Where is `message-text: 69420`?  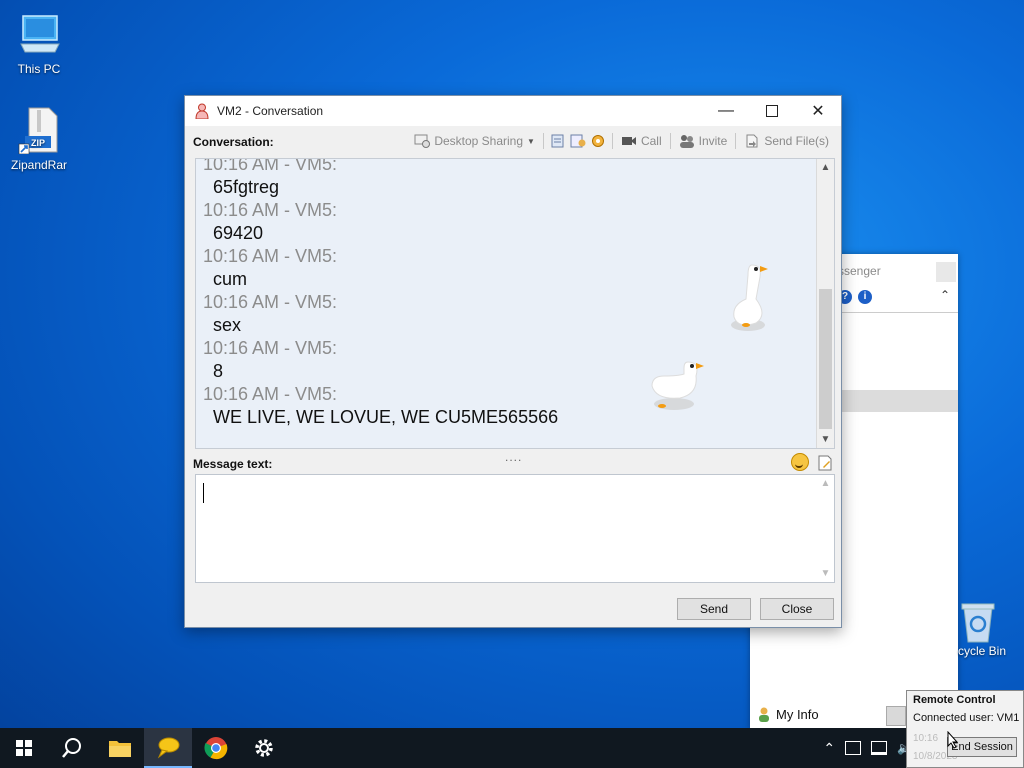 message-text: 69420 is located at coordinates (238, 233).